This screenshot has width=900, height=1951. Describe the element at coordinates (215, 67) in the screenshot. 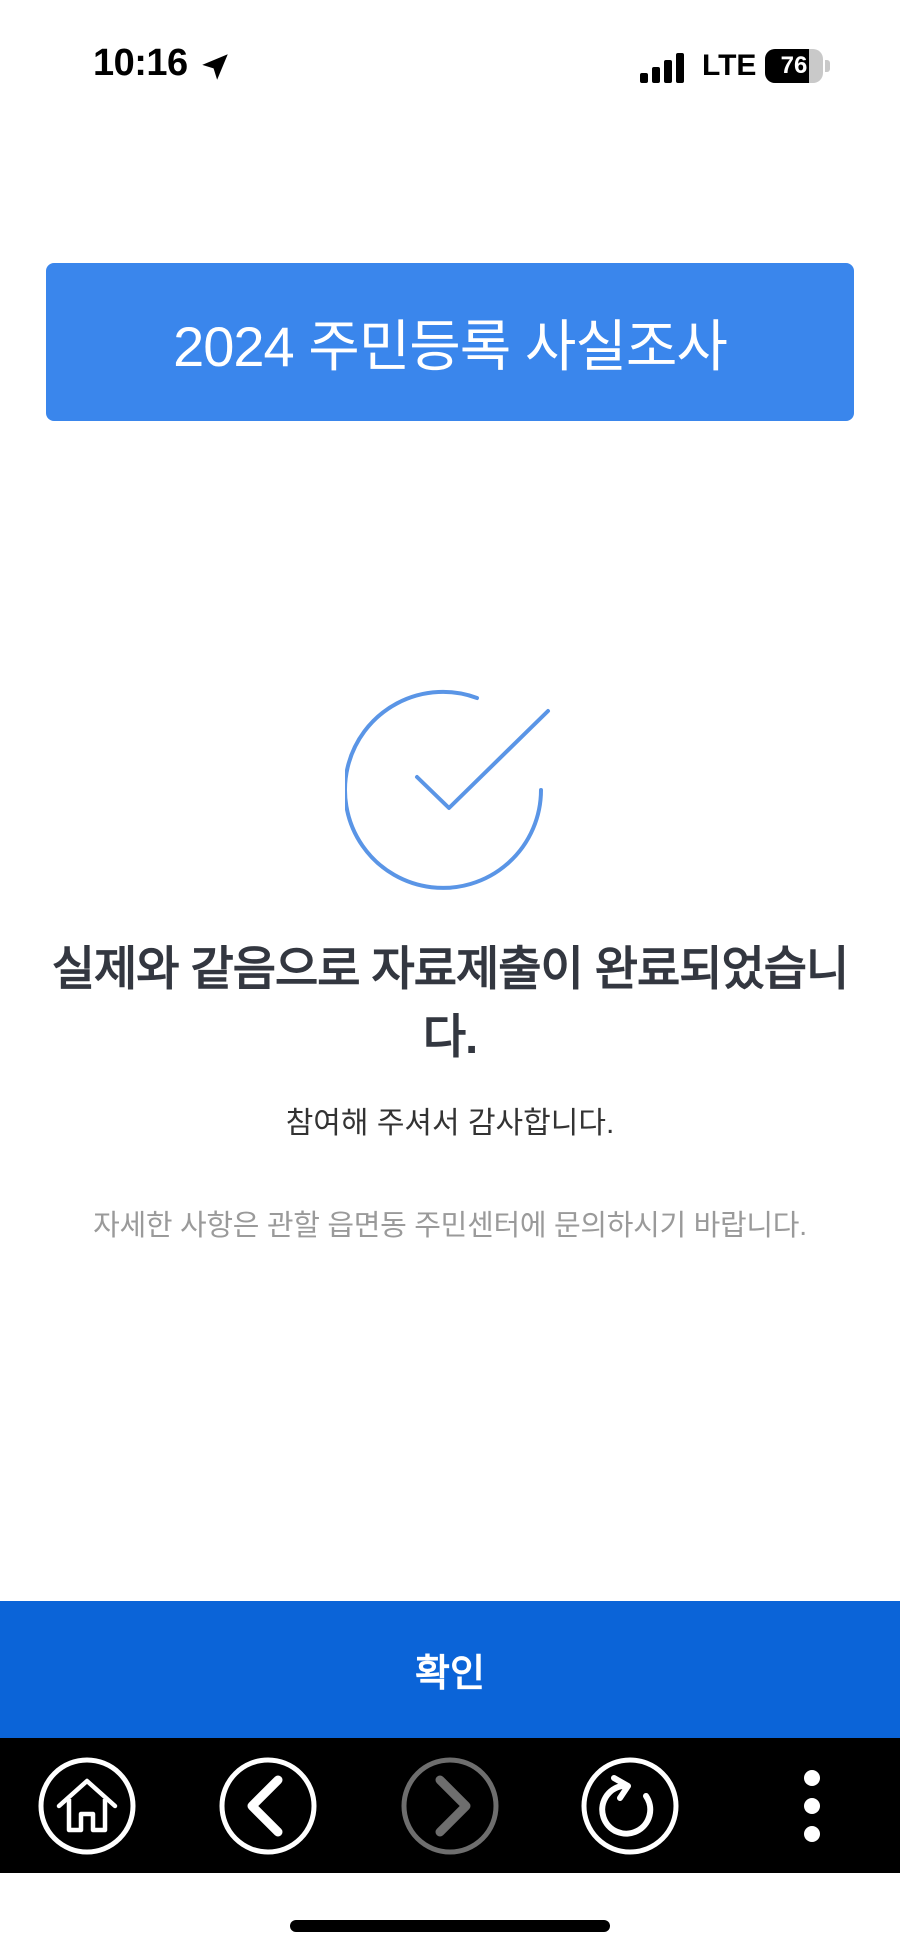

I see `location-arrow-icon` at that location.